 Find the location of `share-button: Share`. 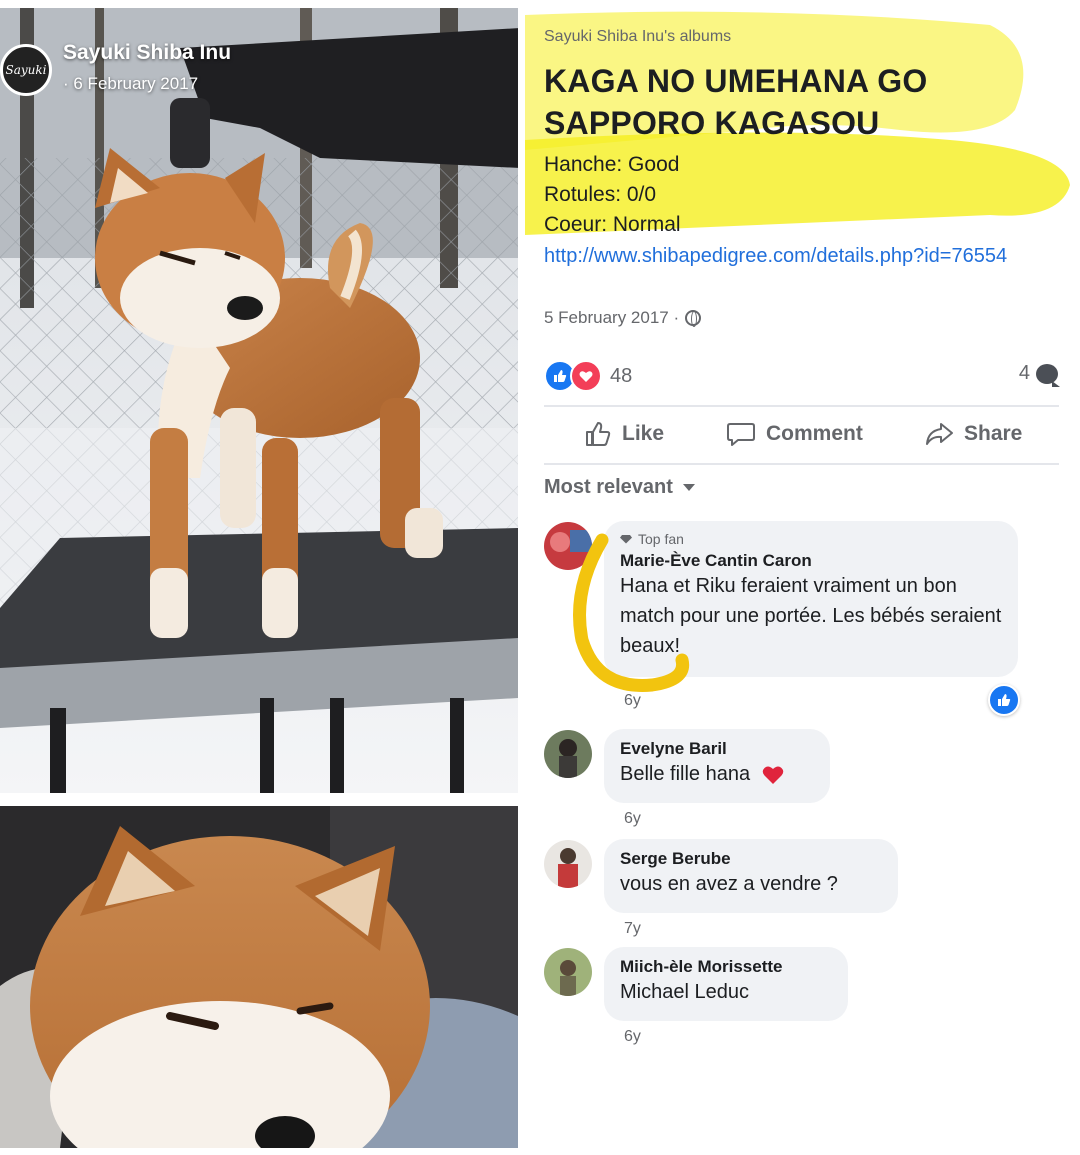

share-button: Share is located at coordinates (973, 434).